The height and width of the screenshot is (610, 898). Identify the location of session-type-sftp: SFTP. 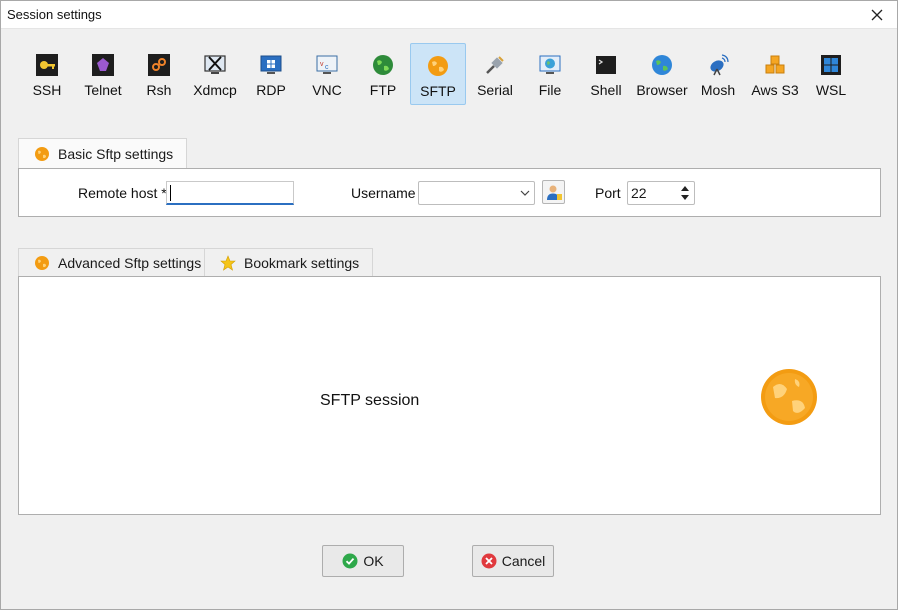
(438, 74).